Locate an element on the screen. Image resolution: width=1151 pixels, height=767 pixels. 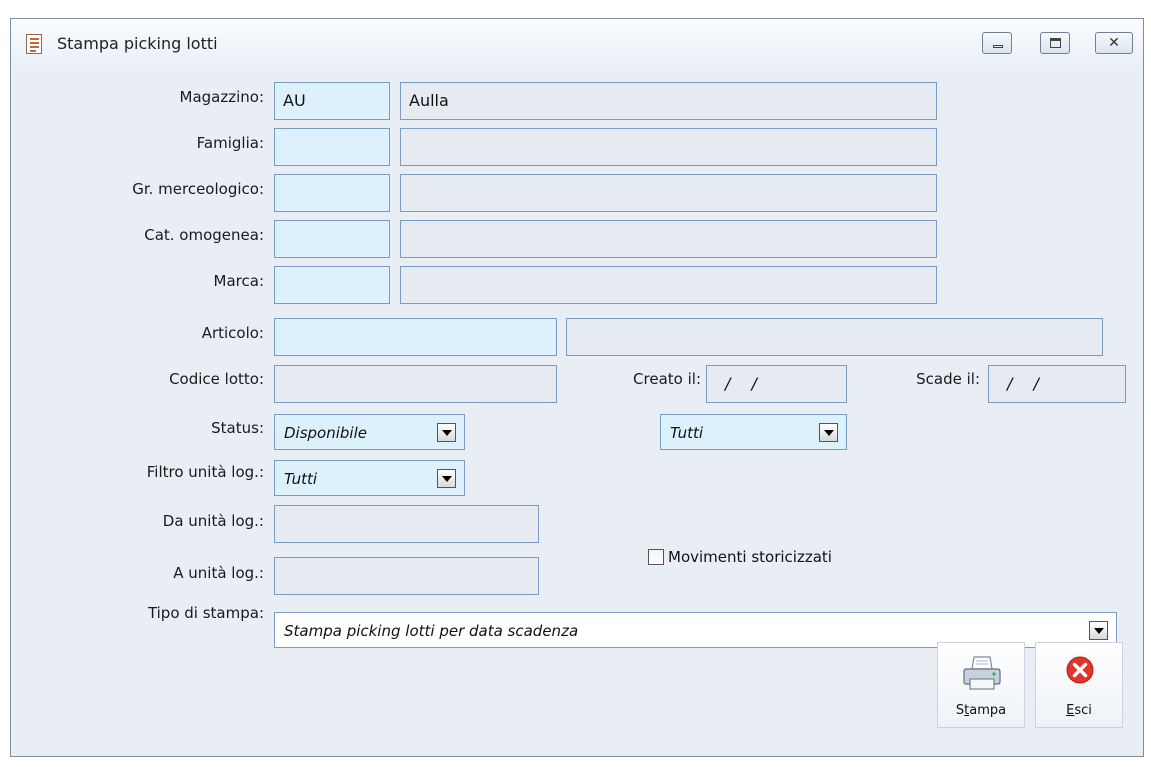
stampa-button: Stampa is located at coordinates (981, 685).